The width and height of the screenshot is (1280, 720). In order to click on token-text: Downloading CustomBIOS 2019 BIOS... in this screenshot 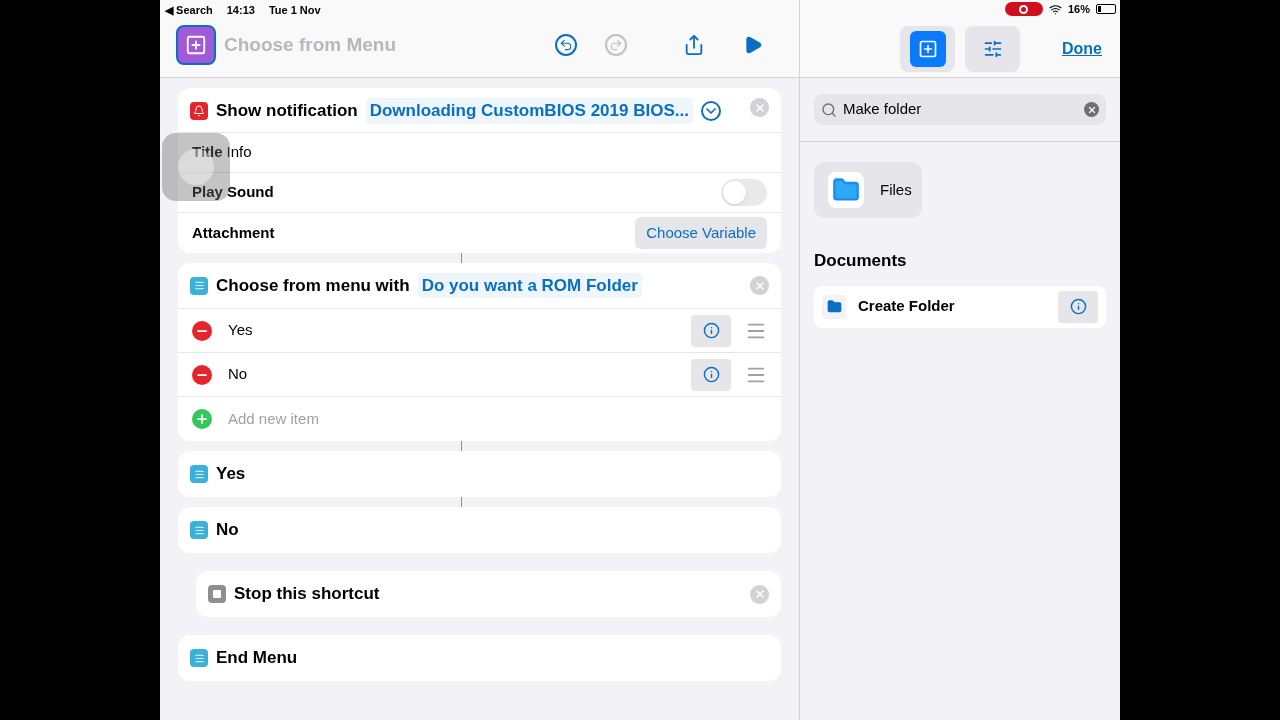, I will do `click(529, 111)`.